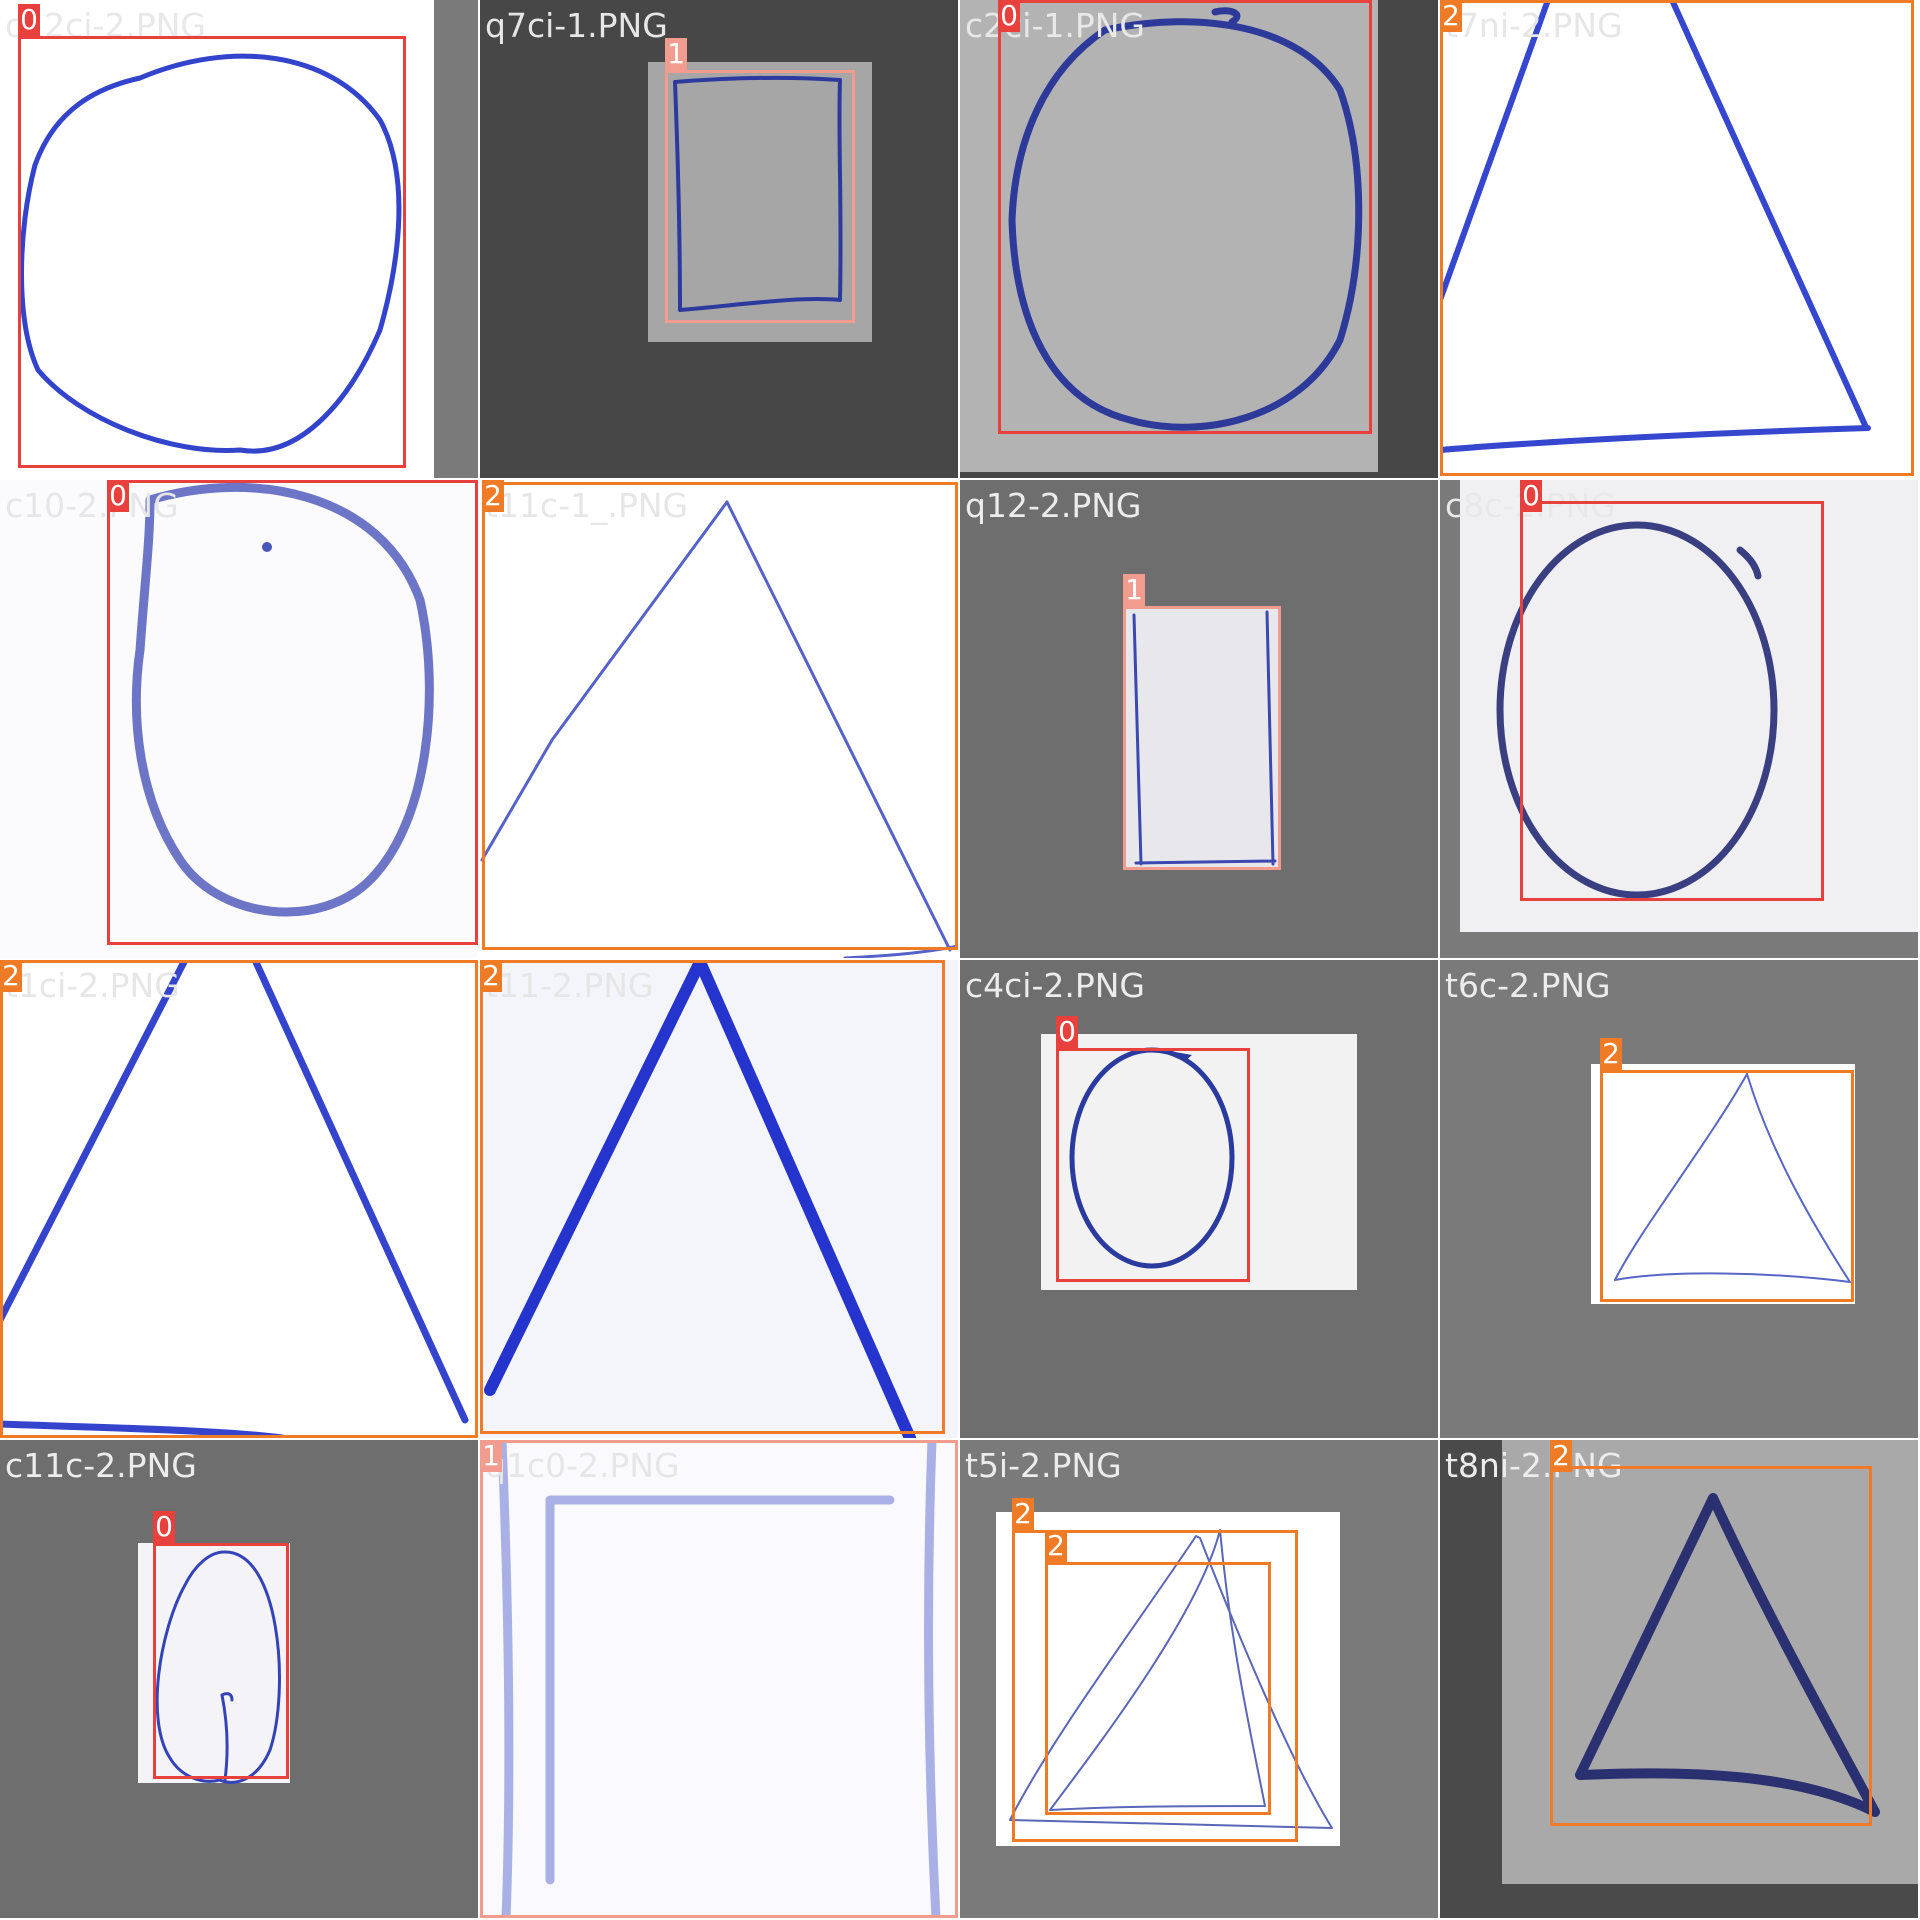 This screenshot has width=1920, height=1920. Describe the element at coordinates (1053, 505) in the screenshot. I see `tile-filename: q12-2.PNG` at that location.